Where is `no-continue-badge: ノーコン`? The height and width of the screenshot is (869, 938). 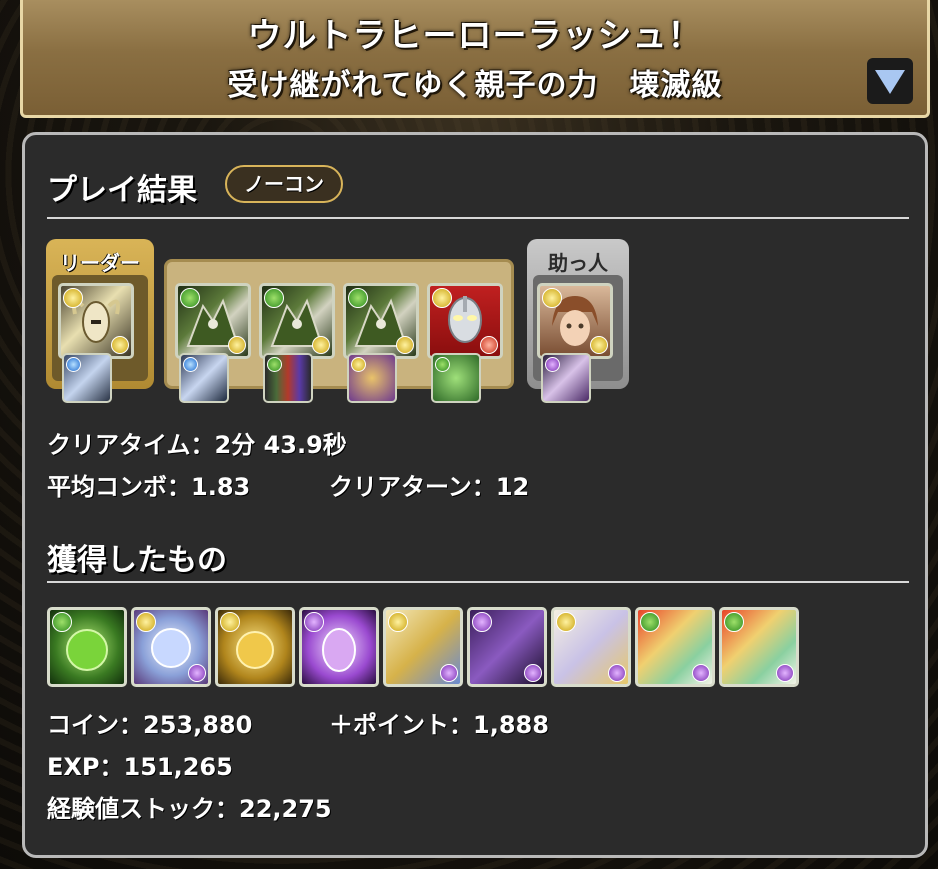 no-continue-badge: ノーコン is located at coordinates (284, 184).